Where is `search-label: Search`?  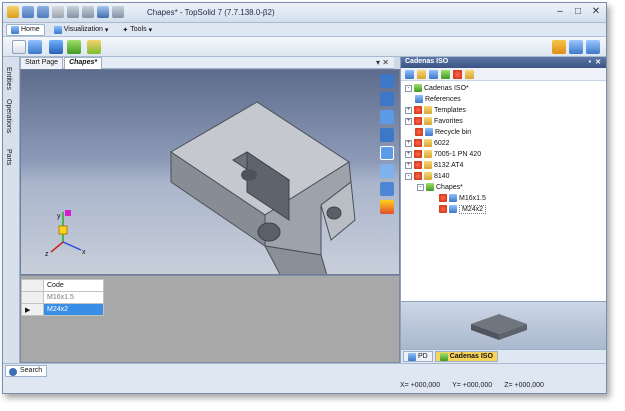 search-label: Search is located at coordinates (31, 370).